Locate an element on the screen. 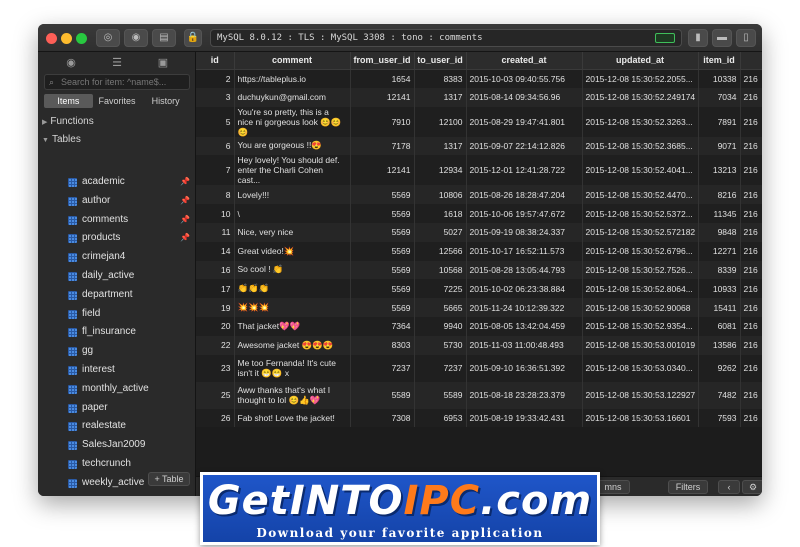 The height and width of the screenshot is (547, 800). sidebar-table-item: field is located at coordinates (117, 314).